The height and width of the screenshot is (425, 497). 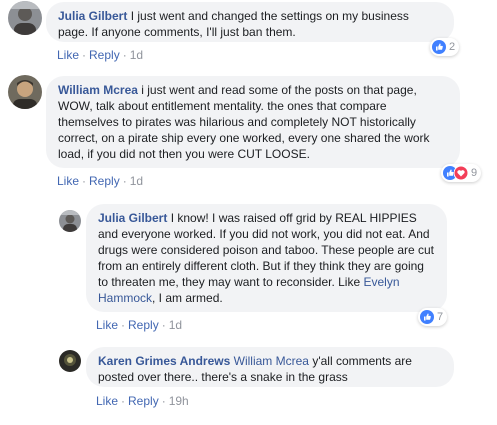 I want to click on reaction-count: 9, so click(x=474, y=173).